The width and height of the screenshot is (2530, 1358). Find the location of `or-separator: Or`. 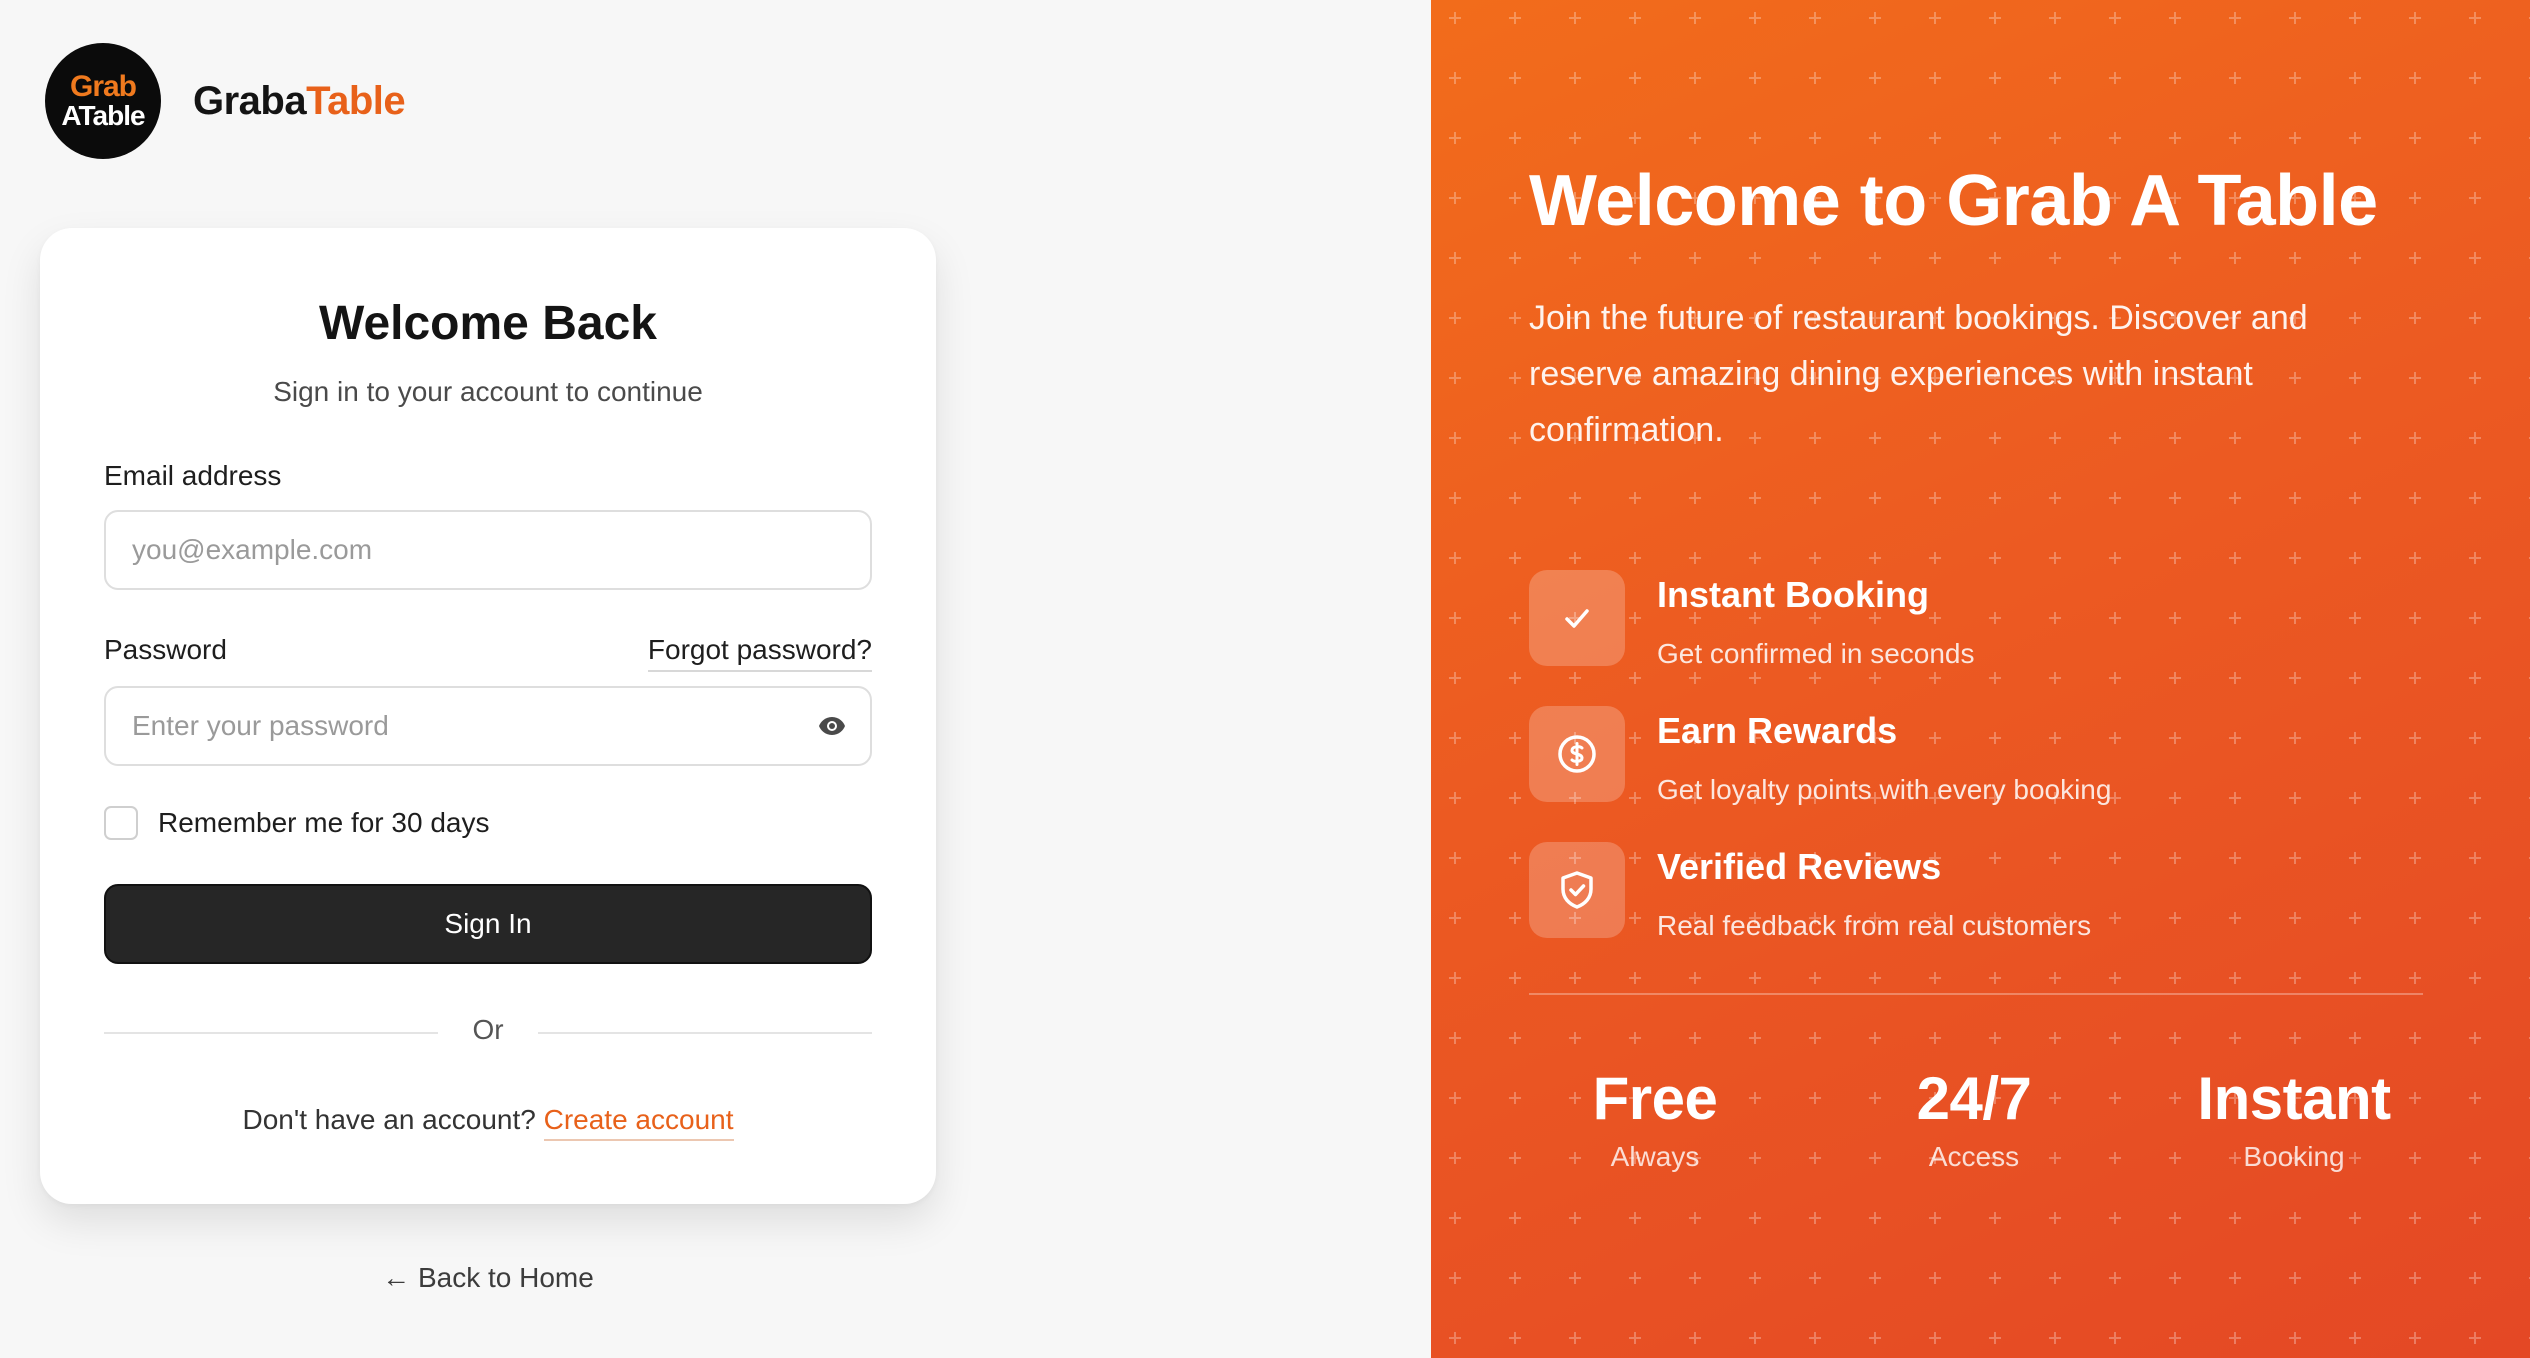

or-separator: Or is located at coordinates (488, 1029).